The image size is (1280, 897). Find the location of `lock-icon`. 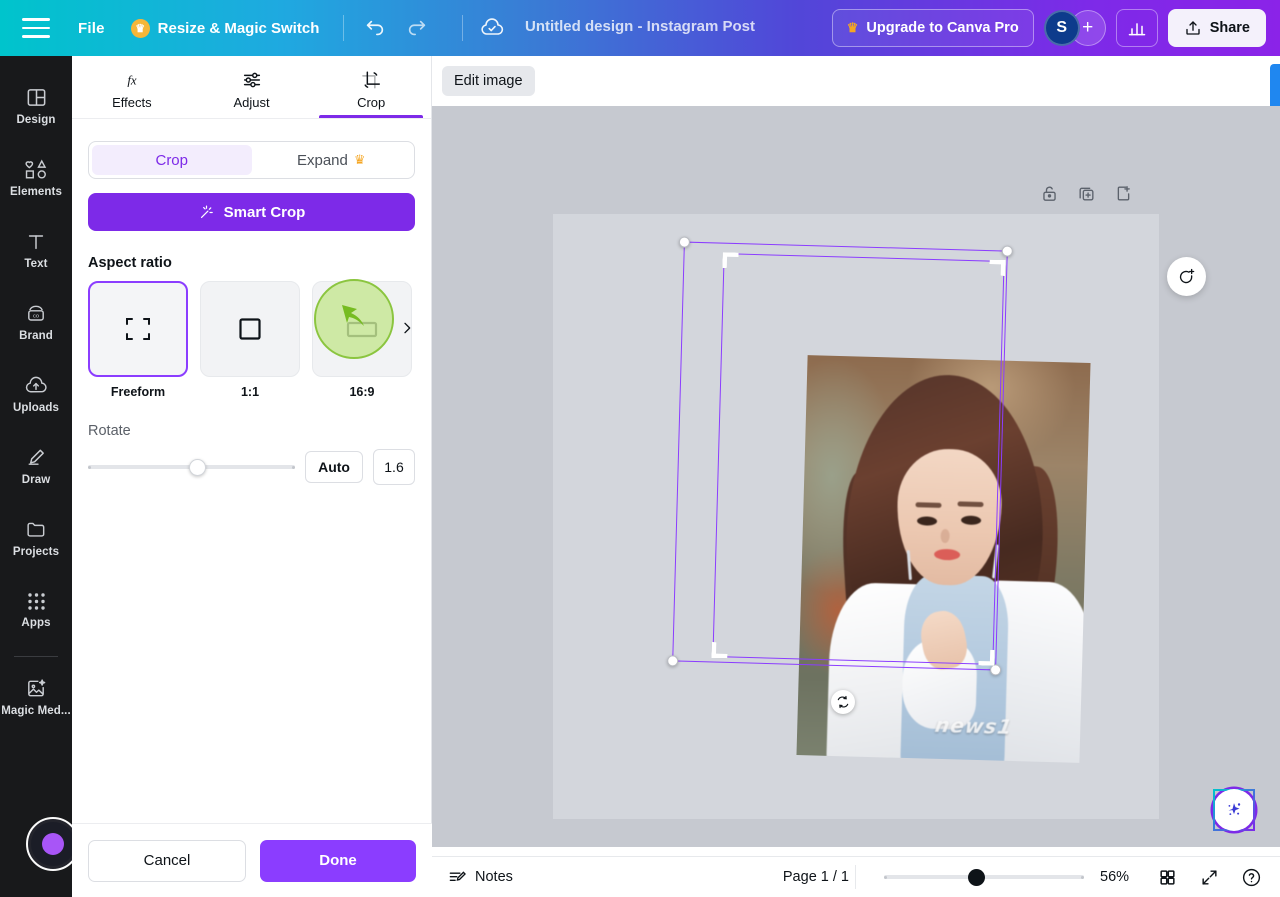

lock-icon is located at coordinates (1049, 196).